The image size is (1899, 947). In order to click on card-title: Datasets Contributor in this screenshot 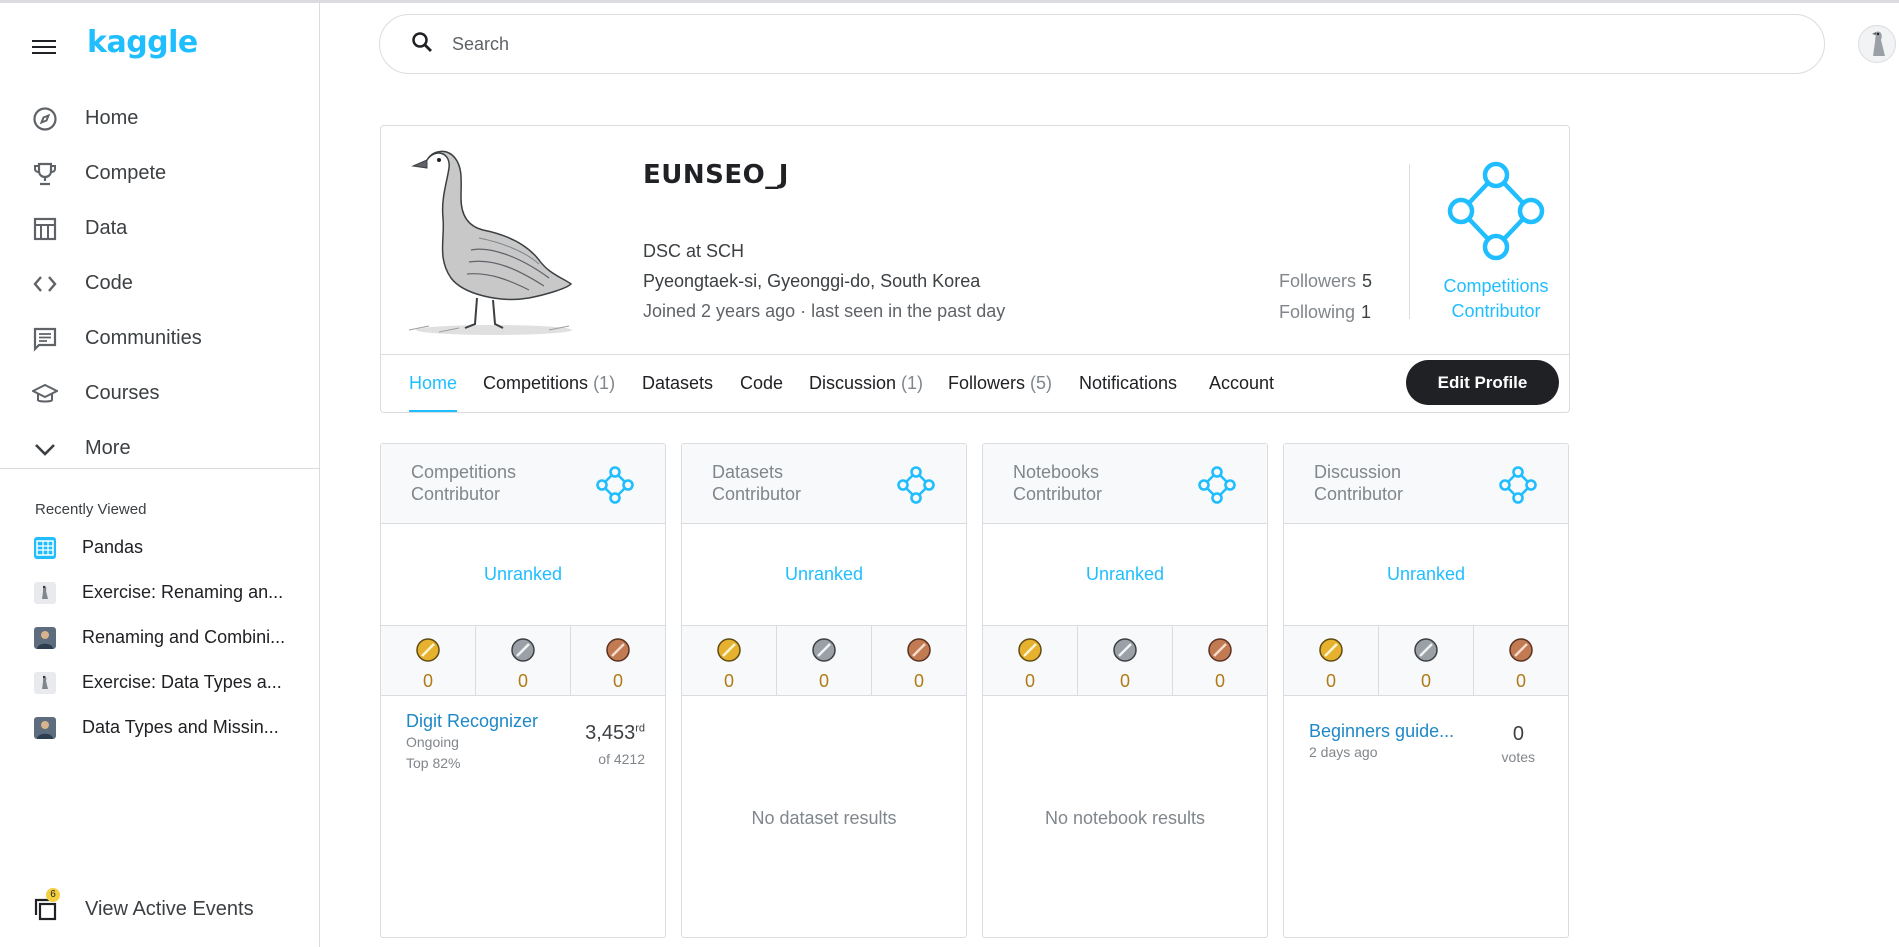, I will do `click(757, 483)`.